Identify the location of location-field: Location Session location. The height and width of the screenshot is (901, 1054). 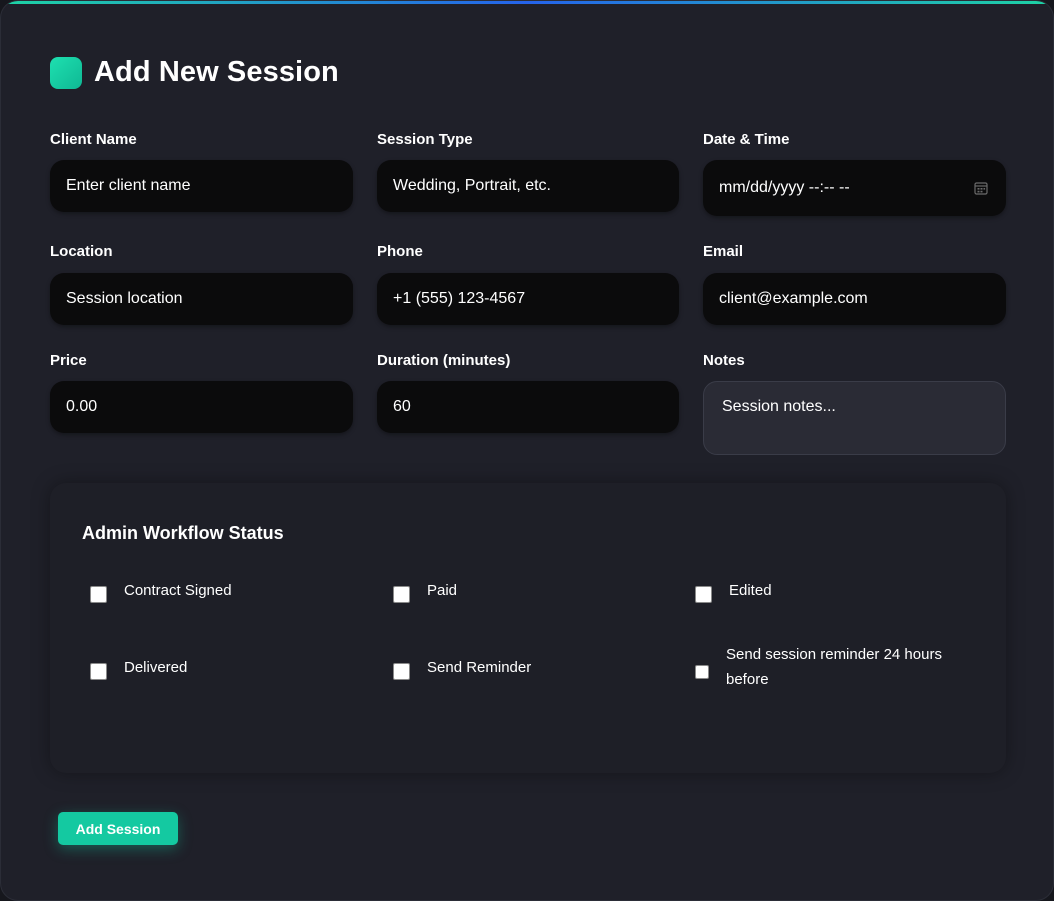
(201, 284).